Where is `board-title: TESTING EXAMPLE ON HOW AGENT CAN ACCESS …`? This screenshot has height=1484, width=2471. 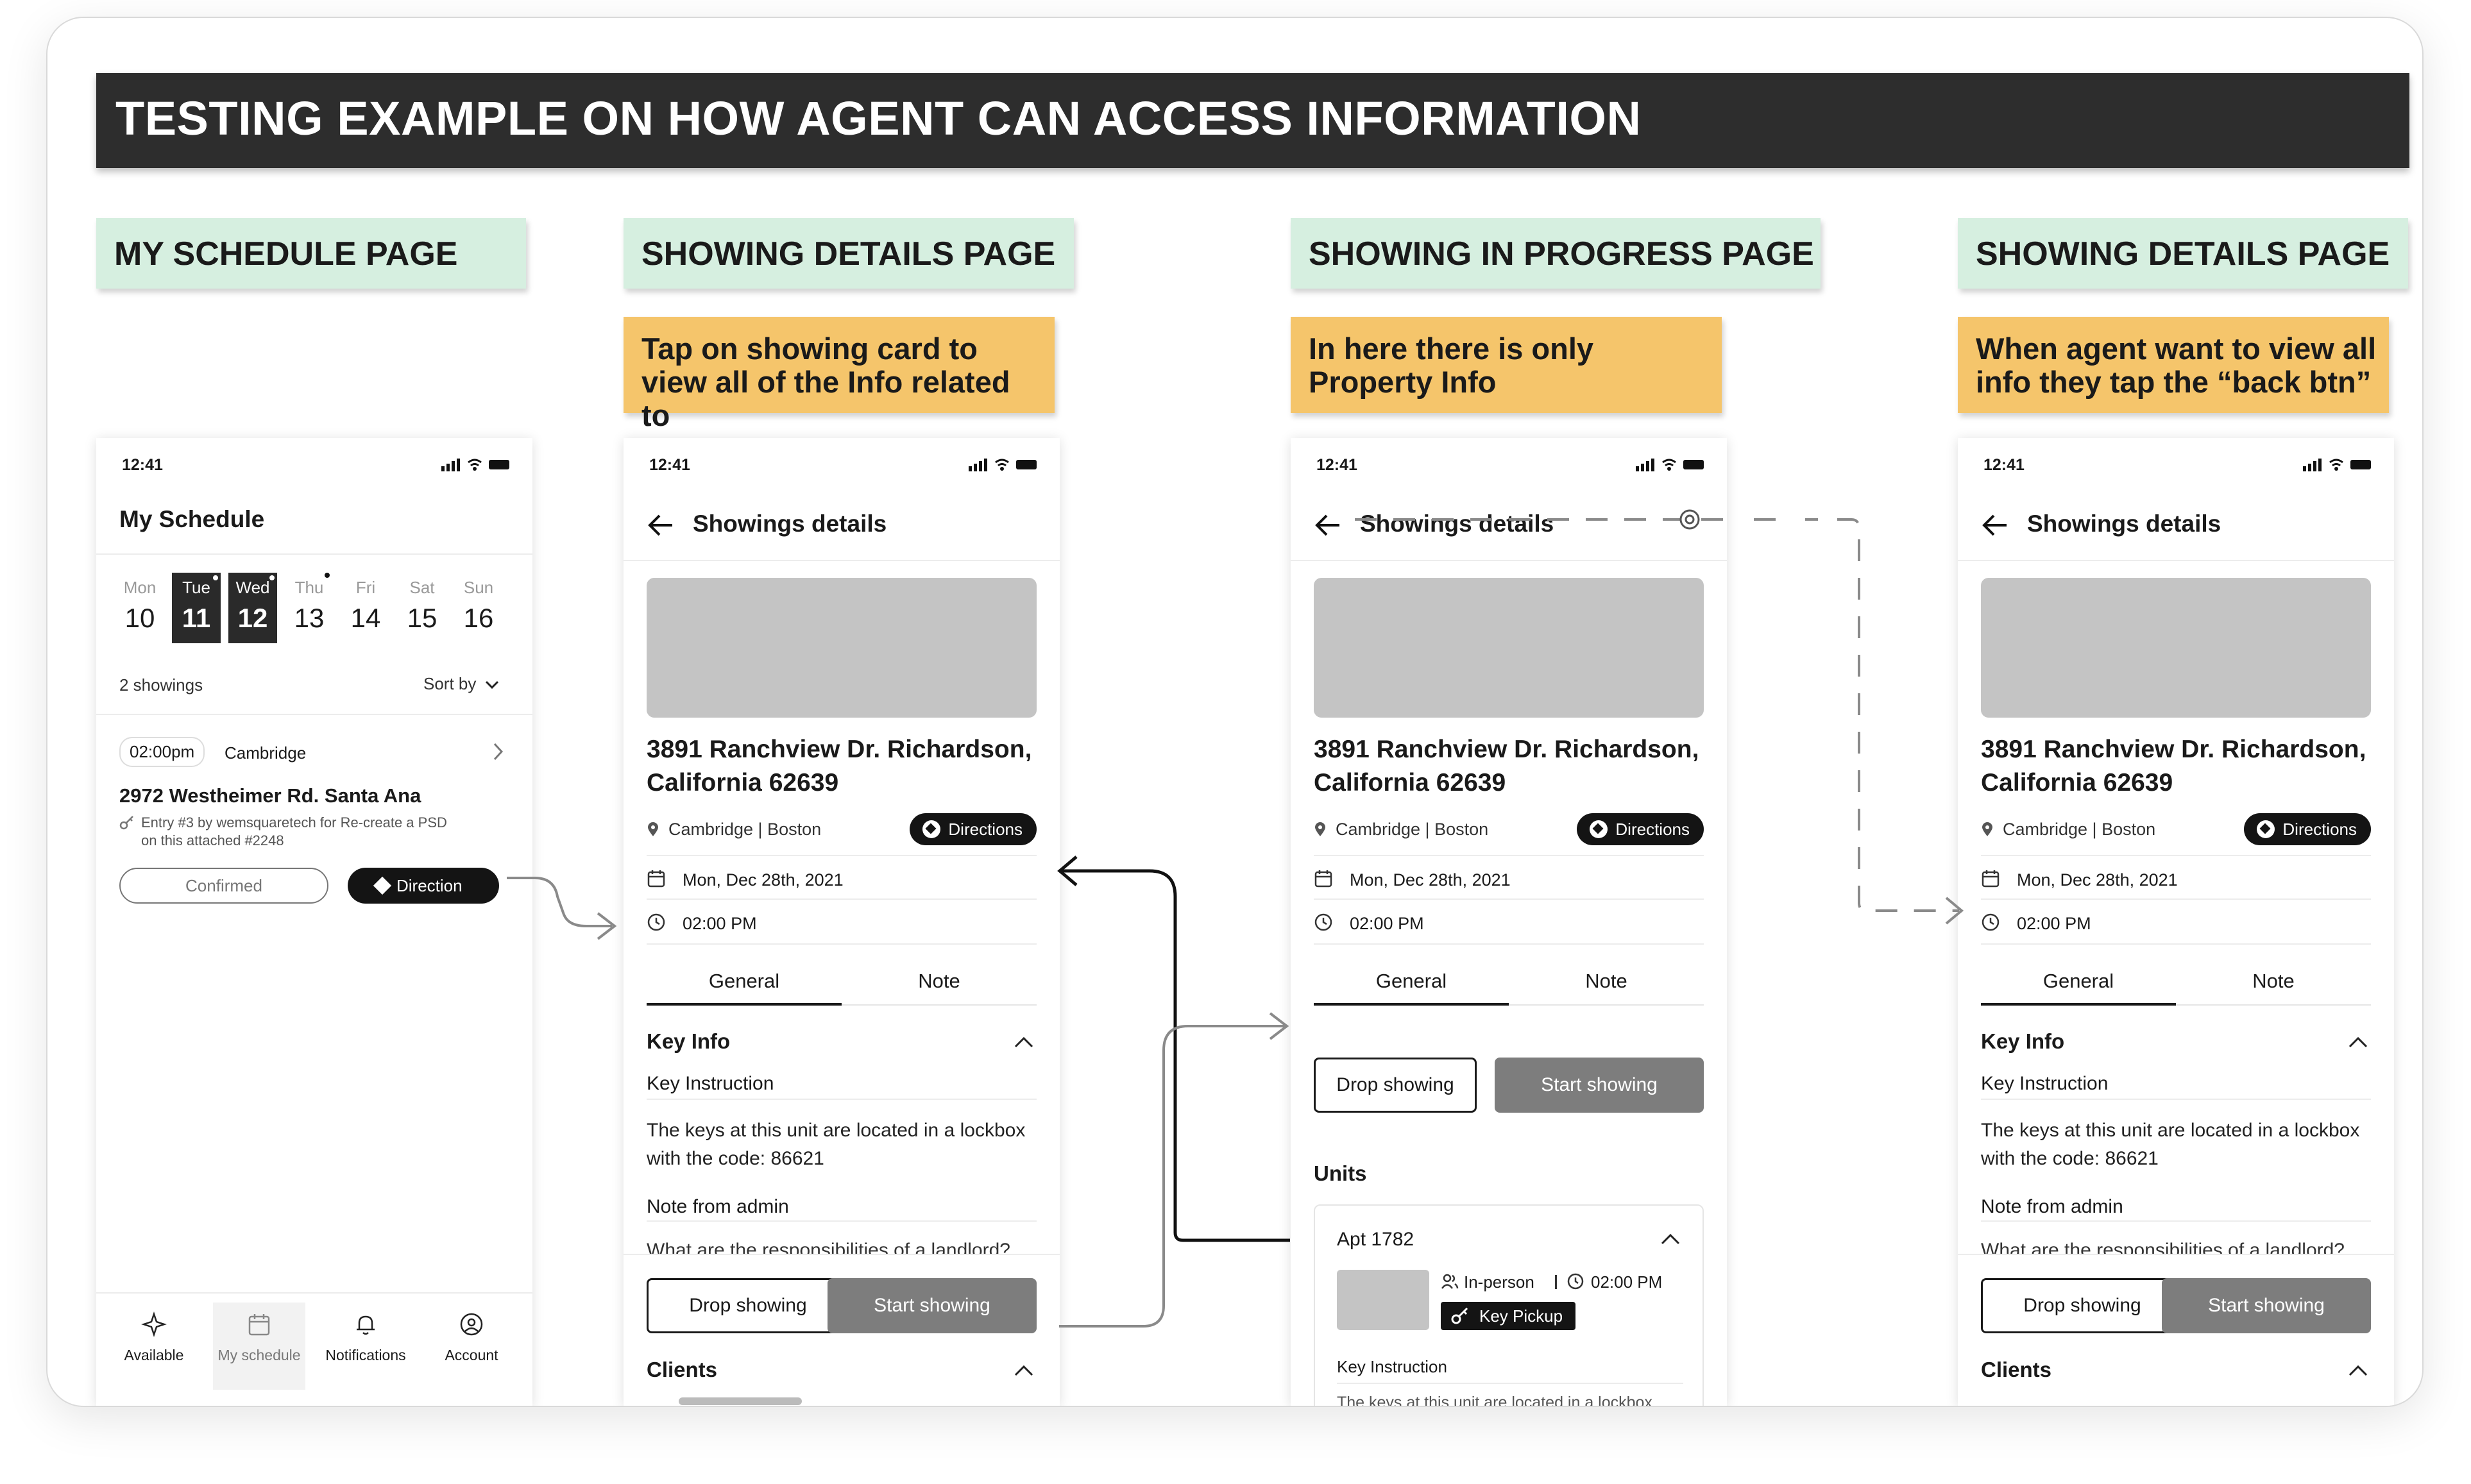
board-title: TESTING EXAMPLE ON HOW AGENT CAN ACCESS … is located at coordinates (878, 118).